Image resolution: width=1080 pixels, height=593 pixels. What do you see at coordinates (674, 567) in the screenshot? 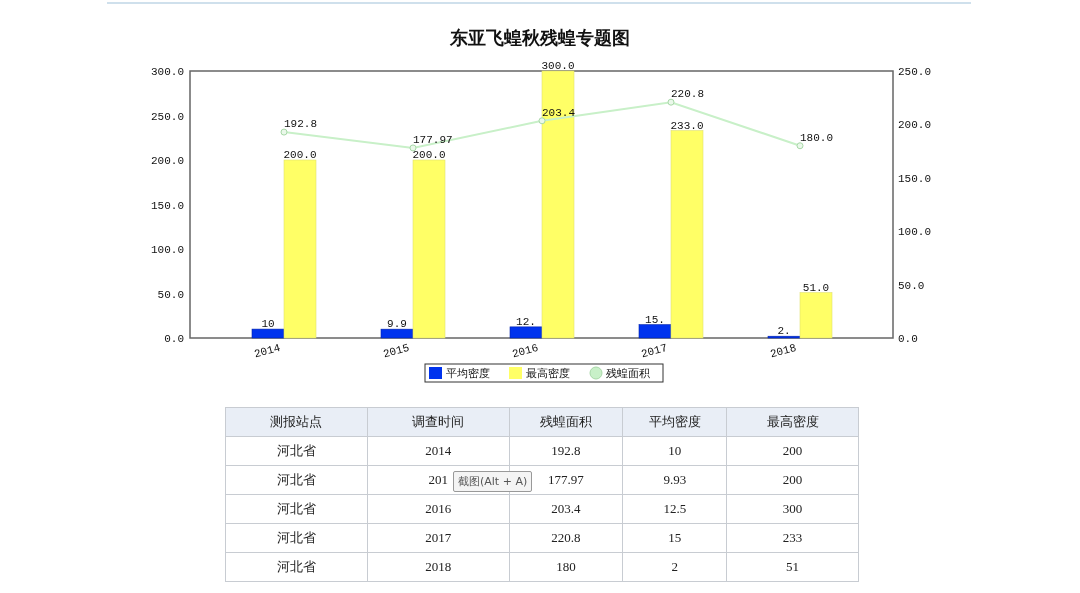
I see `table-cell: 2` at bounding box center [674, 567].